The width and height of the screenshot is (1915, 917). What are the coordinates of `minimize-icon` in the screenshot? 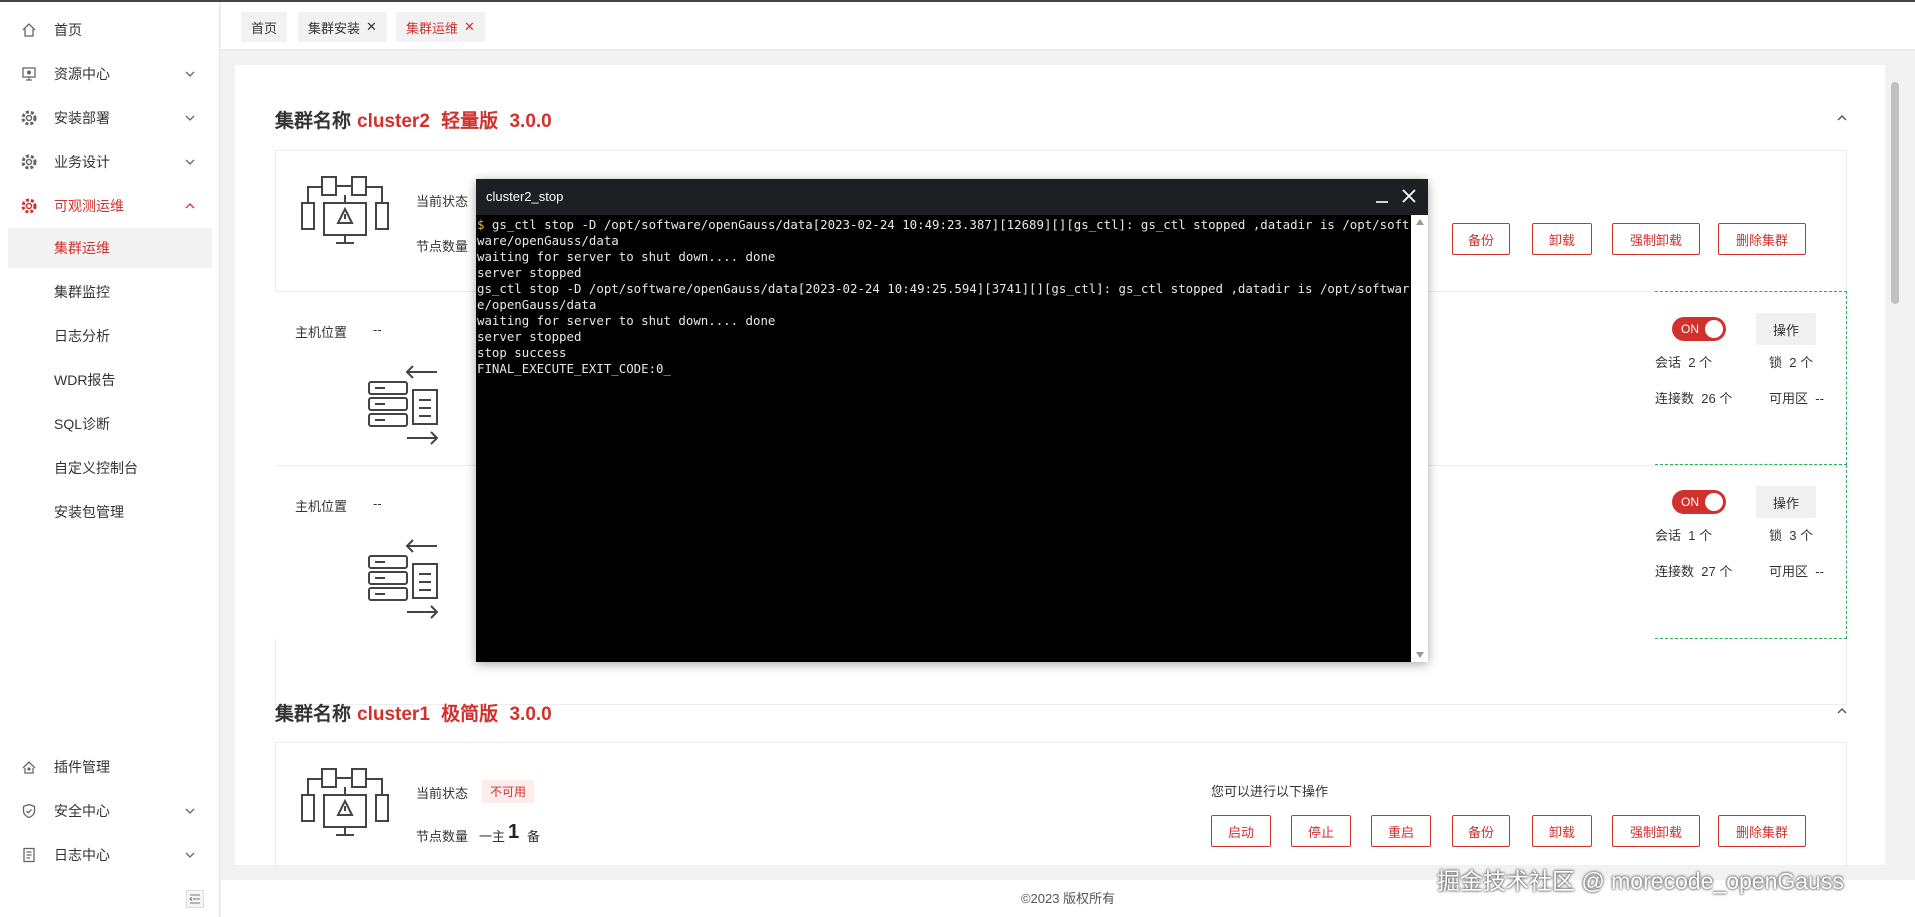 It's located at (1382, 197).